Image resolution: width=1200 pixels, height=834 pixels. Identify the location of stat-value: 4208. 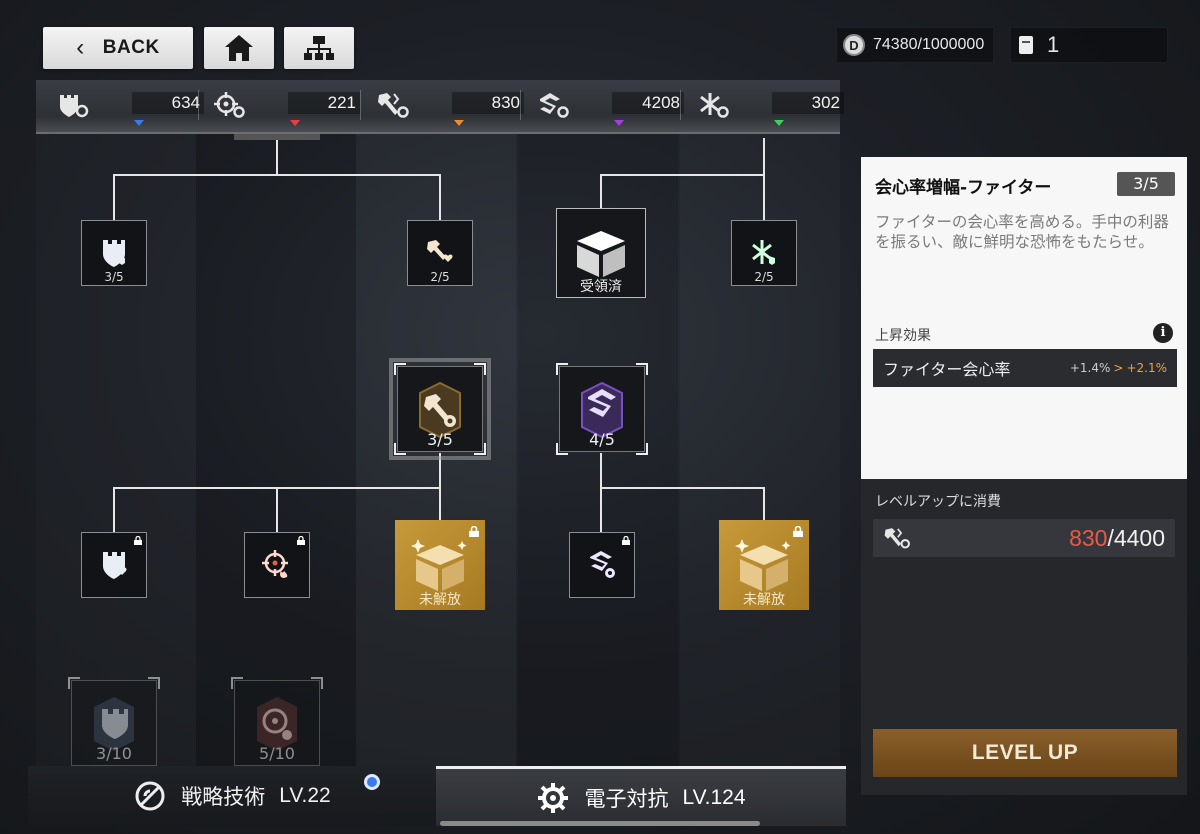
(648, 103).